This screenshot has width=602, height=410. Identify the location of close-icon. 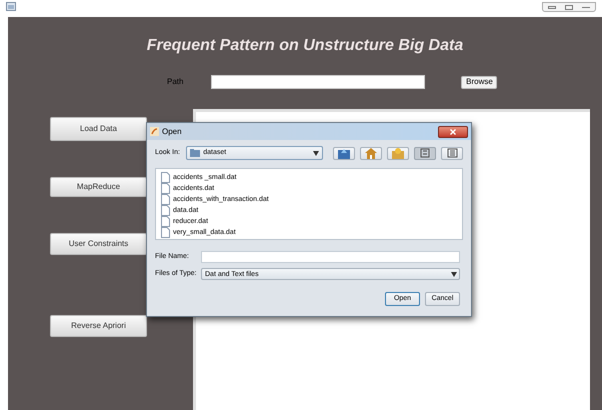
(453, 131).